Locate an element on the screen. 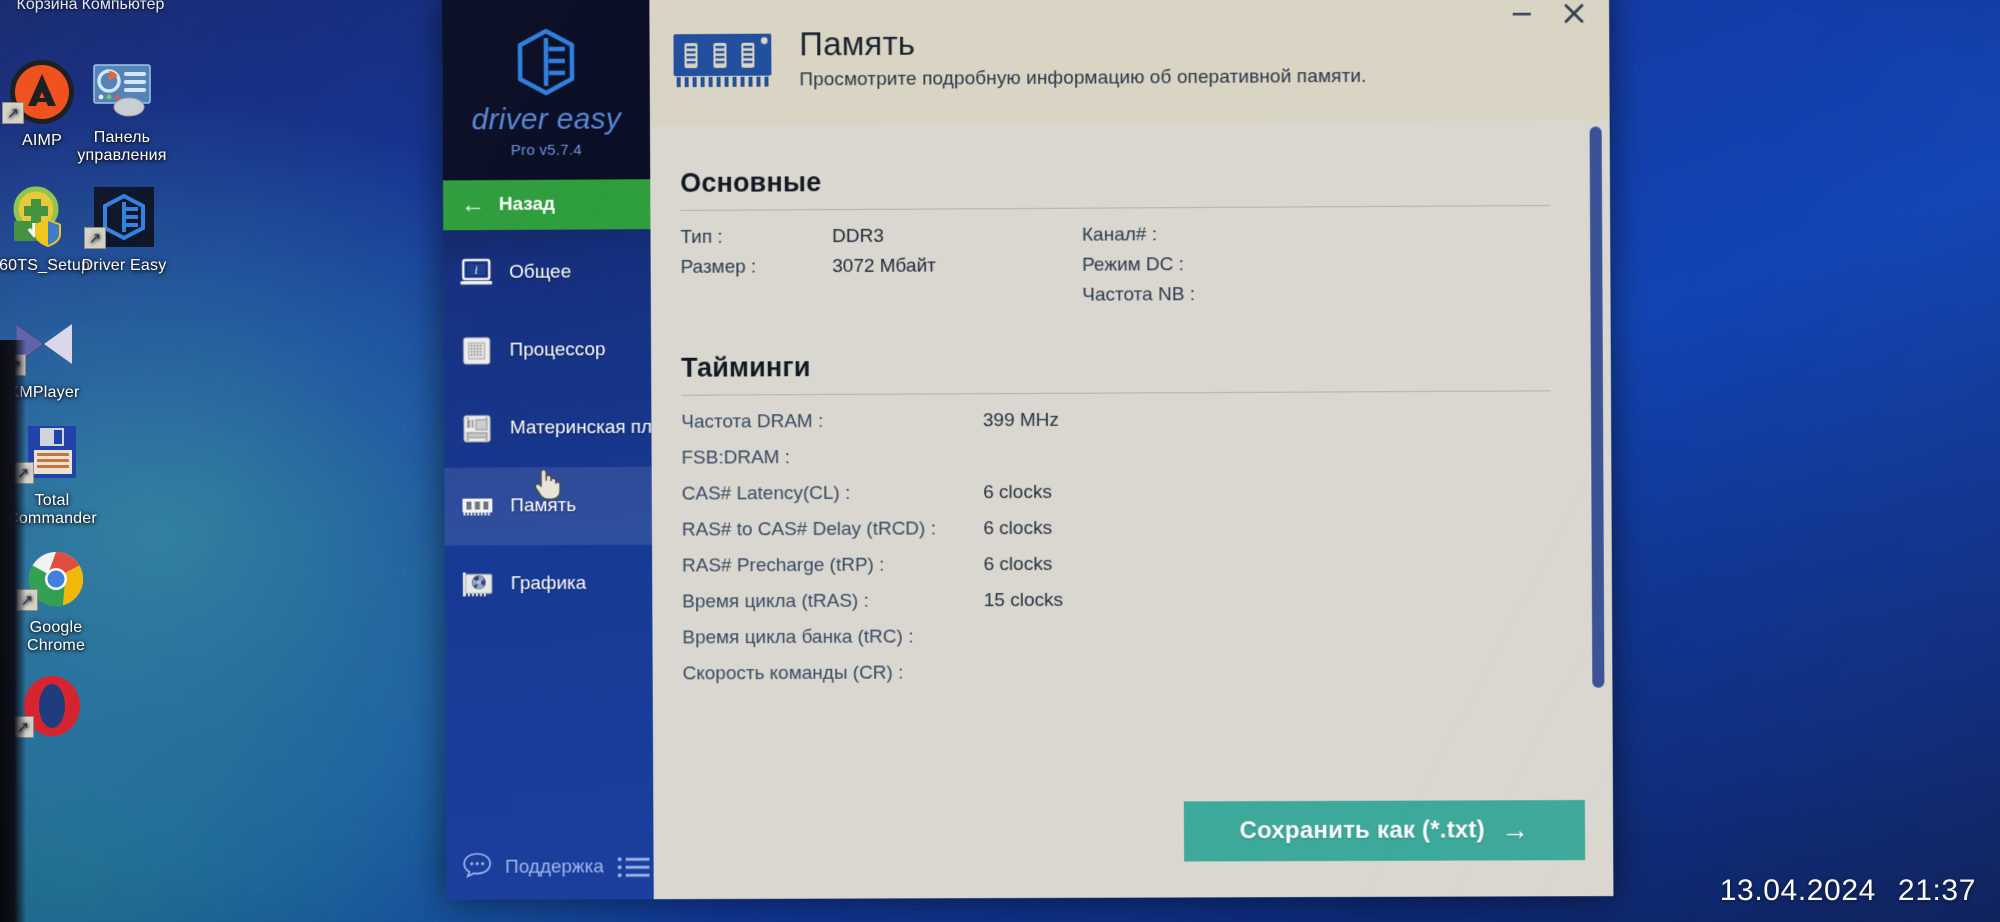 Image resolution: width=2000 pixels, height=922 pixels. desktop-icon-label: Driver Easy is located at coordinates (124, 265).